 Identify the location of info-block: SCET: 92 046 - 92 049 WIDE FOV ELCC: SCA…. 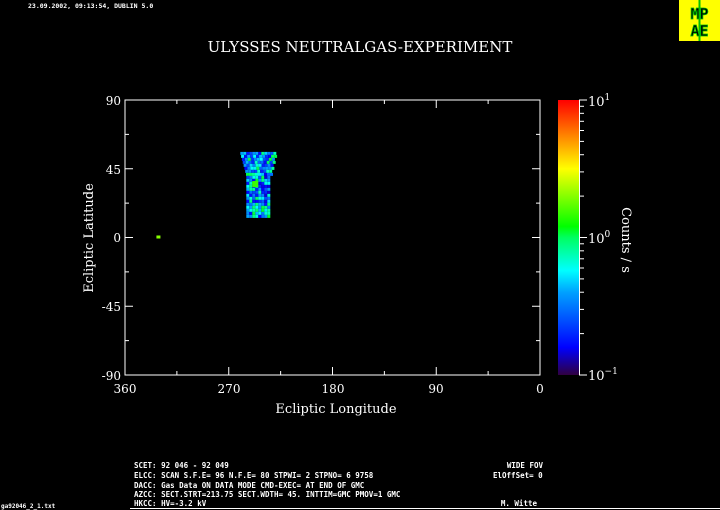
(338, 484).